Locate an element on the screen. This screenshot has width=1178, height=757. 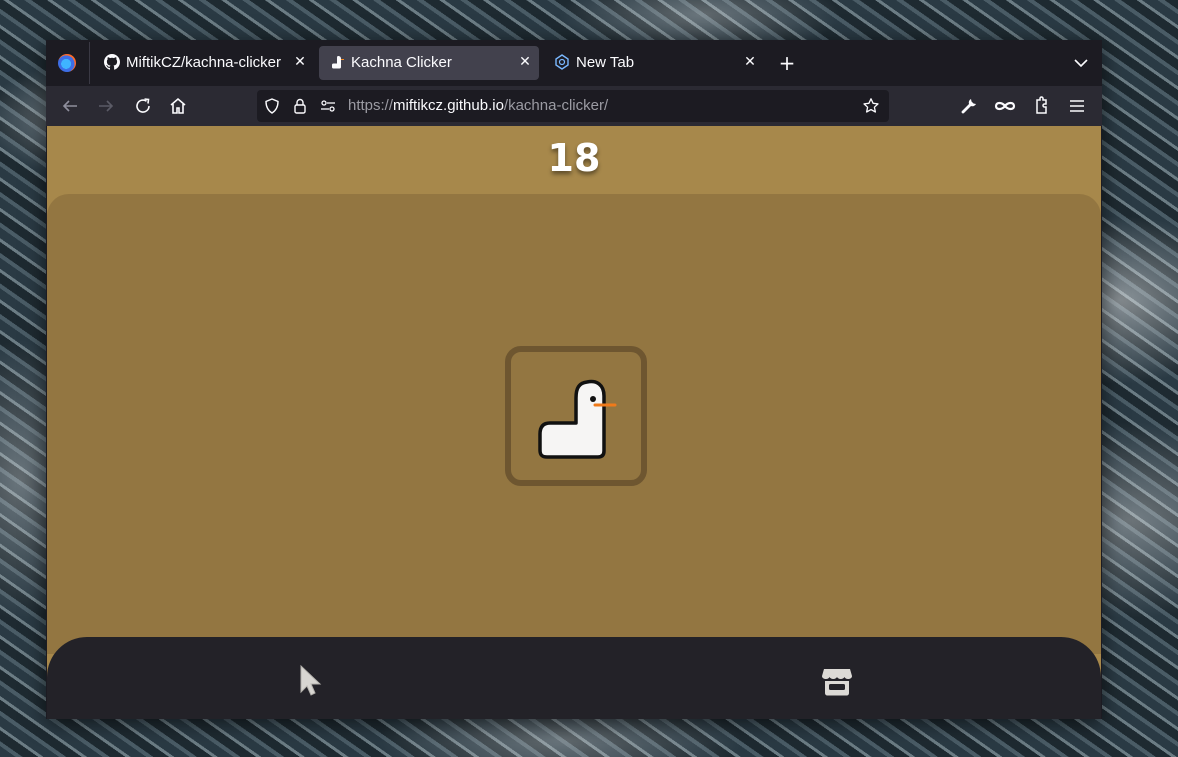
url-scheme: https:// is located at coordinates (371, 105).